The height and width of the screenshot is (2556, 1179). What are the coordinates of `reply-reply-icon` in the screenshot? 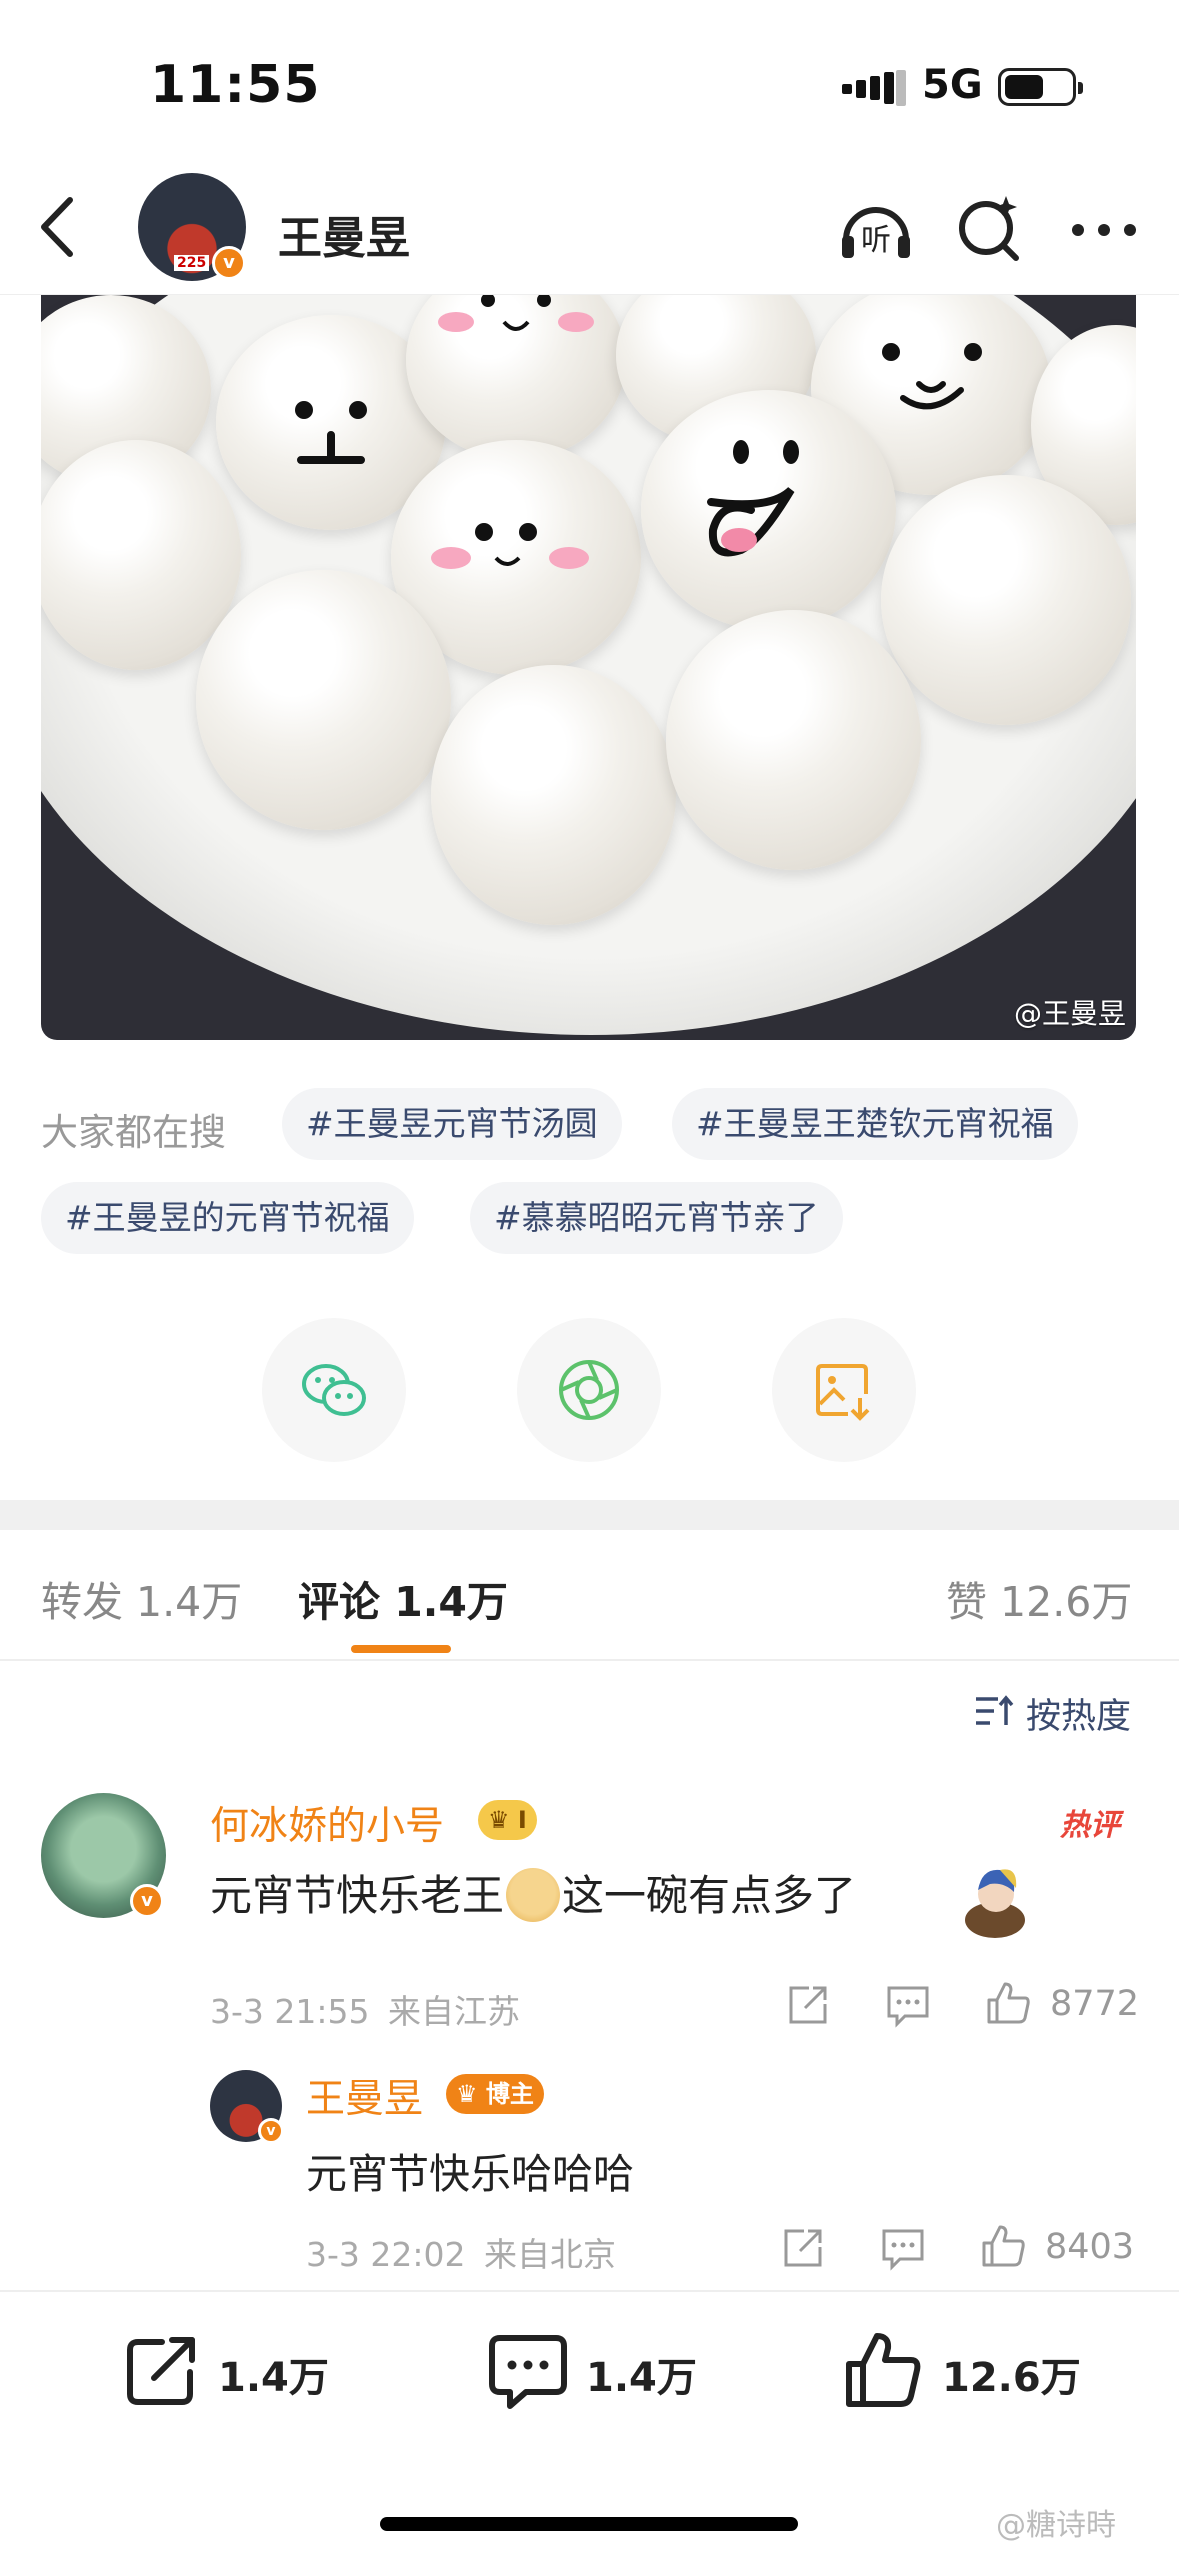 It's located at (903, 2248).